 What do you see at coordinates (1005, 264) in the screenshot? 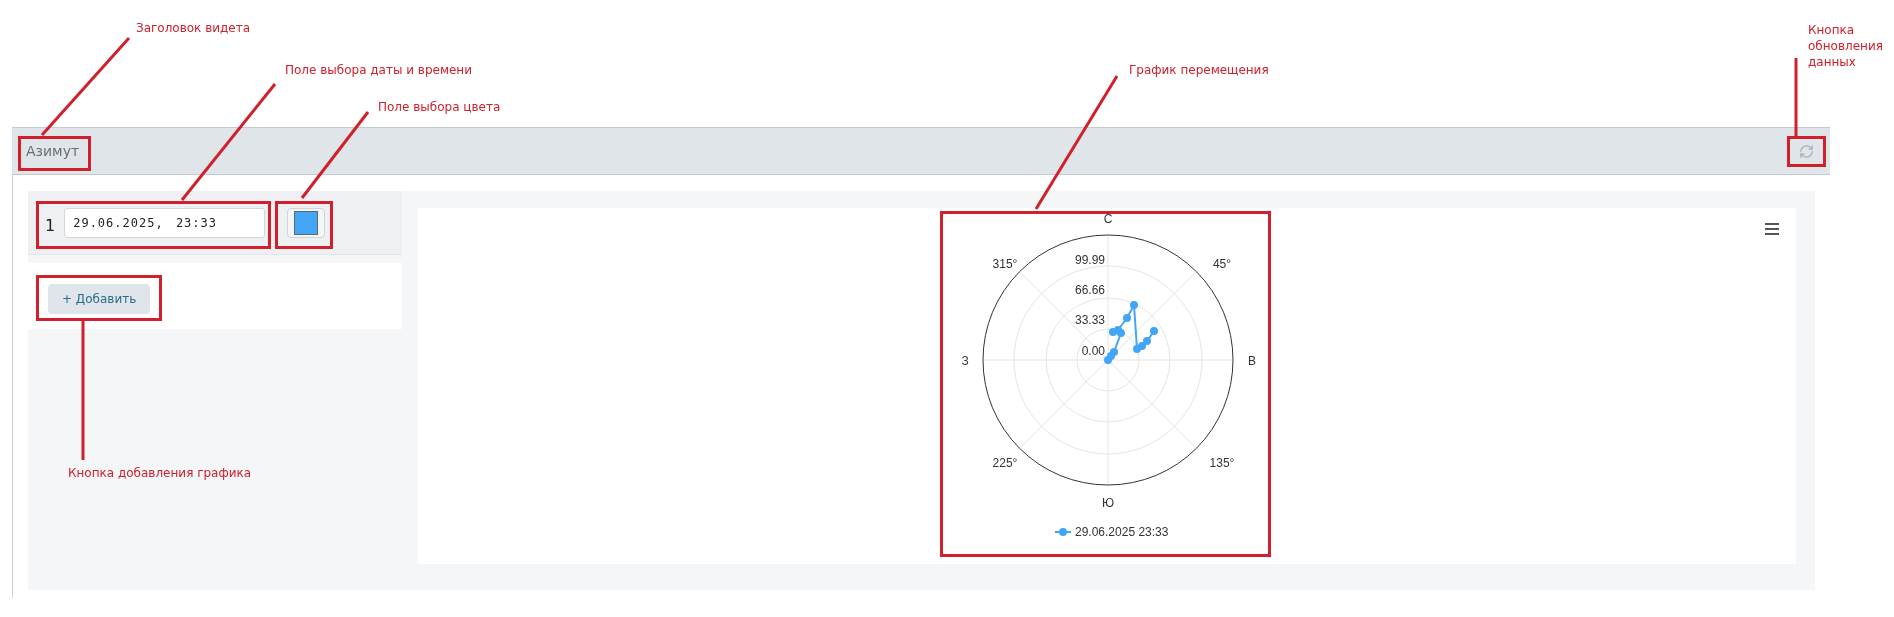
I see `degree-label: 315°` at bounding box center [1005, 264].